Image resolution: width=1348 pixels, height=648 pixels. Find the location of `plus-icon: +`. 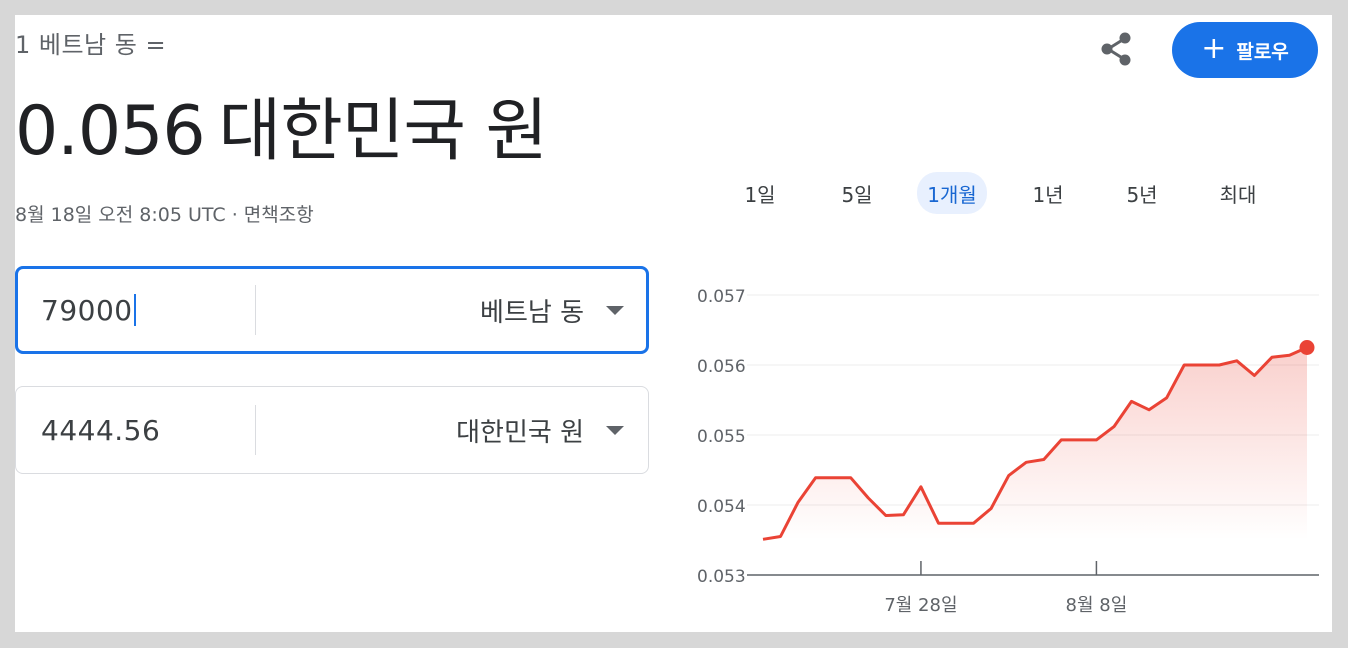

plus-icon: + is located at coordinates (1214, 48).